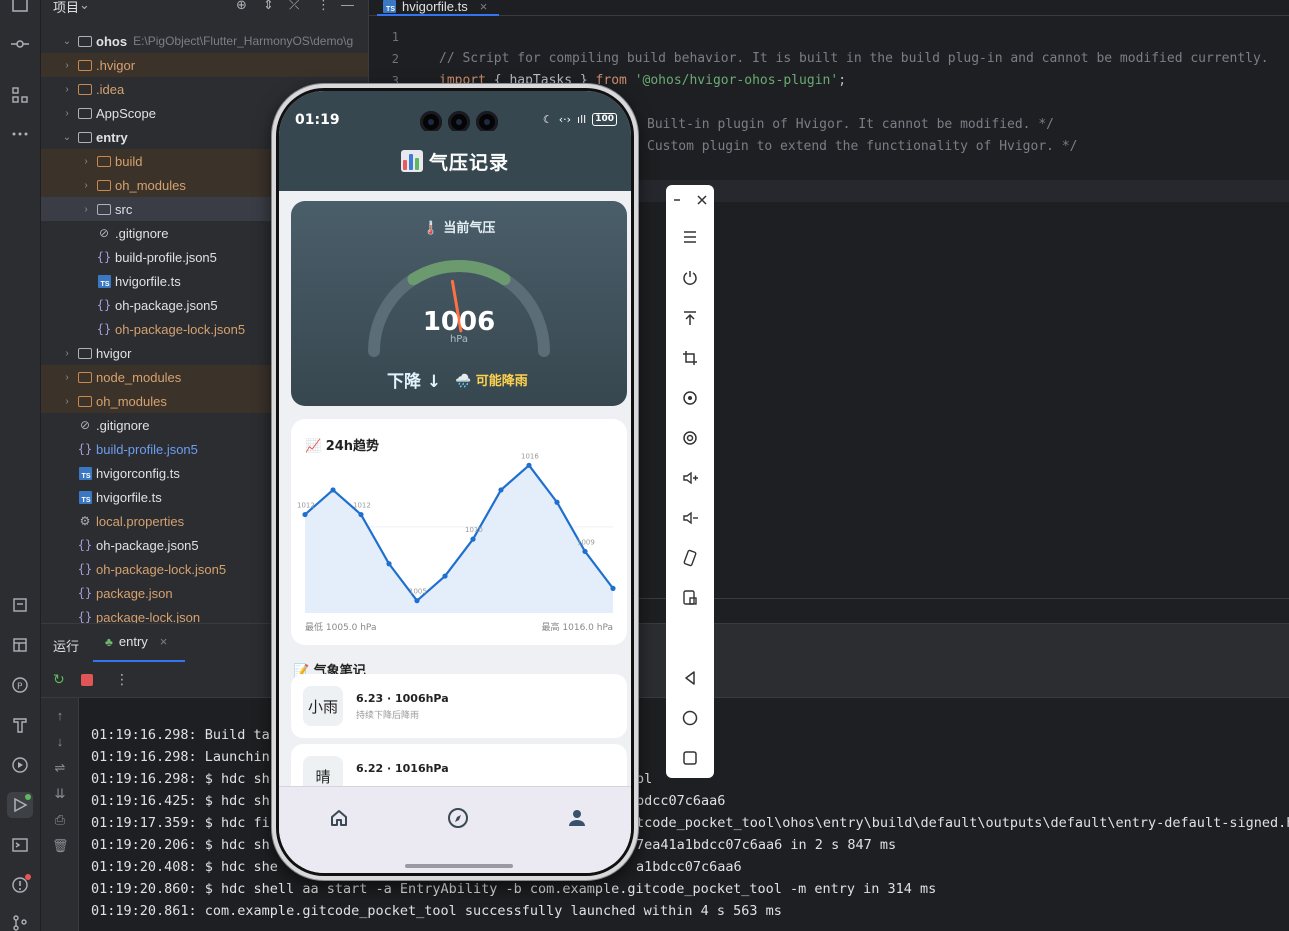 This screenshot has height=931, width=1289. What do you see at coordinates (411, 161) in the screenshot?
I see `bar-chart-icon` at bounding box center [411, 161].